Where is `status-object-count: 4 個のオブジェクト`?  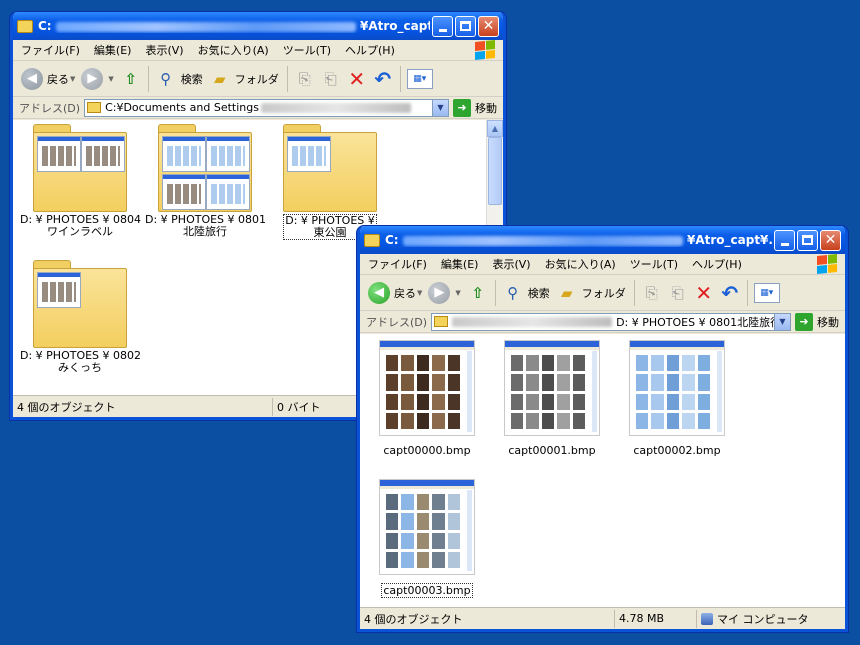 status-object-count: 4 個のオブジェクト is located at coordinates (143, 406).